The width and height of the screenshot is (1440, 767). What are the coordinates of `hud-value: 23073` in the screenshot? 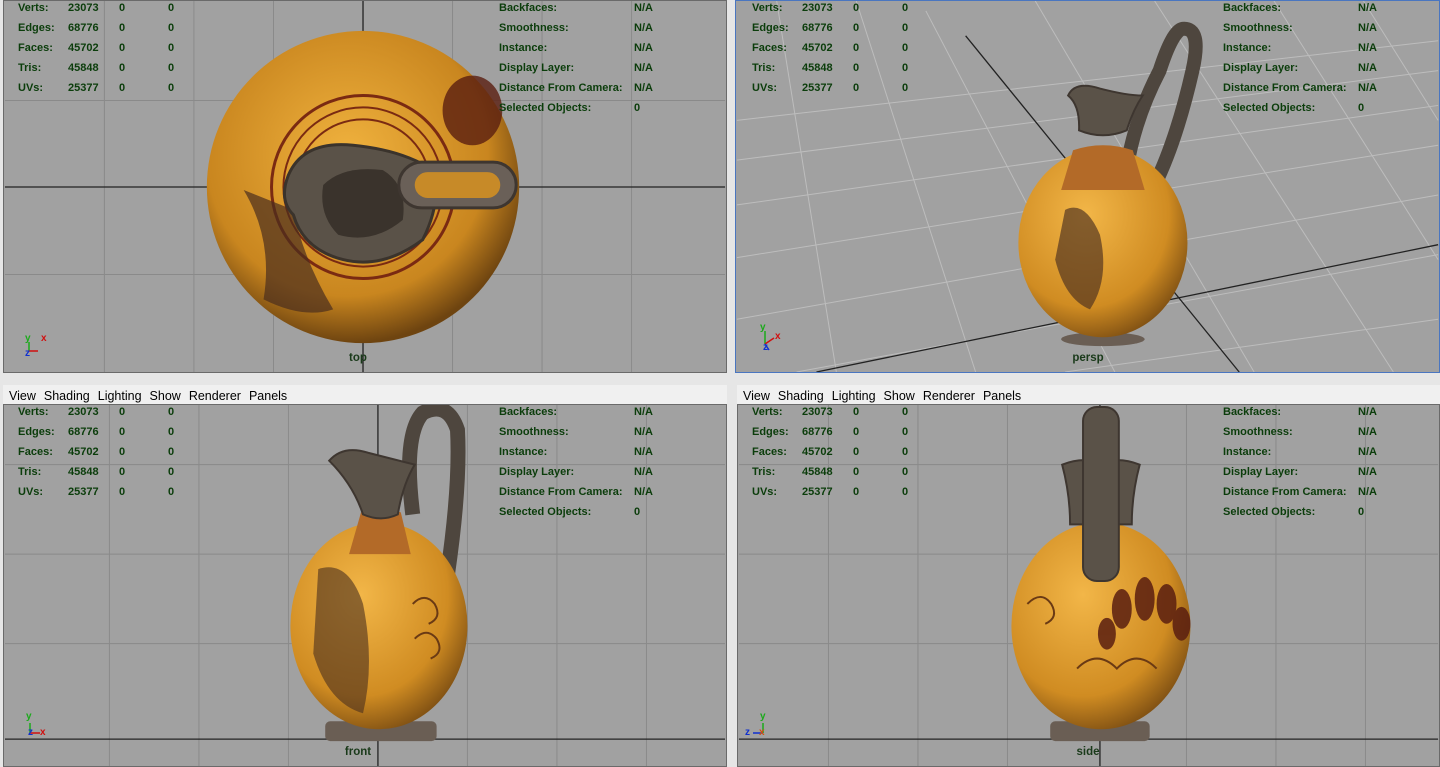 It's located at (83, 412).